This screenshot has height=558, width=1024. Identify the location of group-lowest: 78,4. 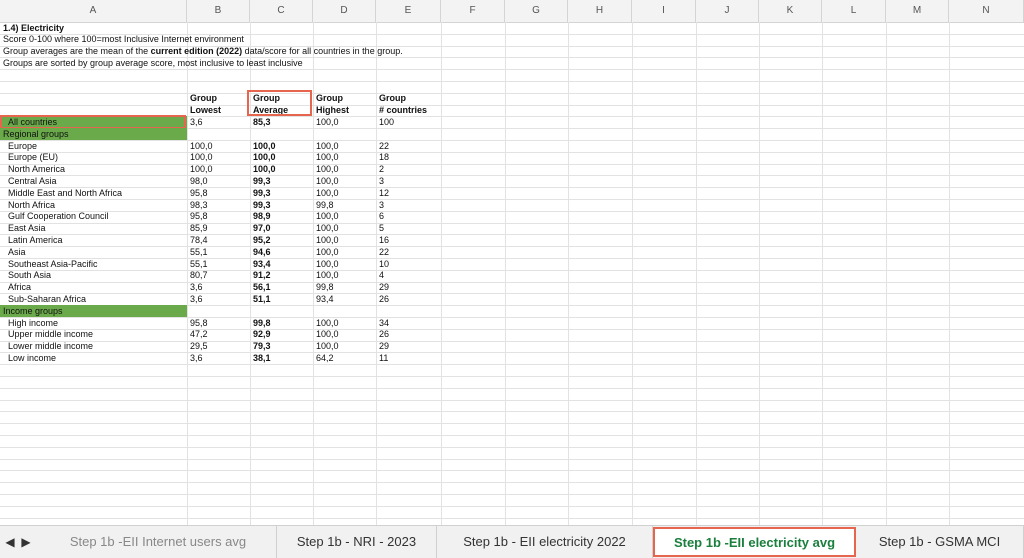
(199, 239).